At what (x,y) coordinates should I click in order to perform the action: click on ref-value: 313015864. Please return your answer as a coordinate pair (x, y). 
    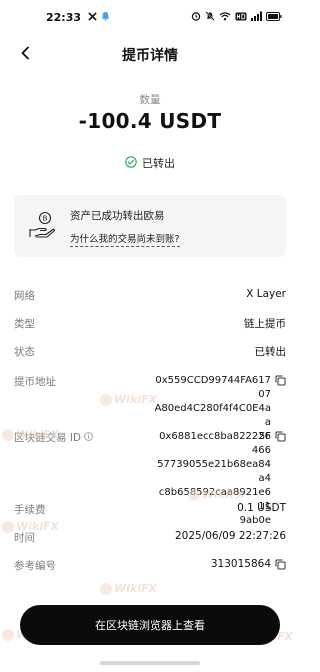
    Looking at the image, I should click on (240, 564).